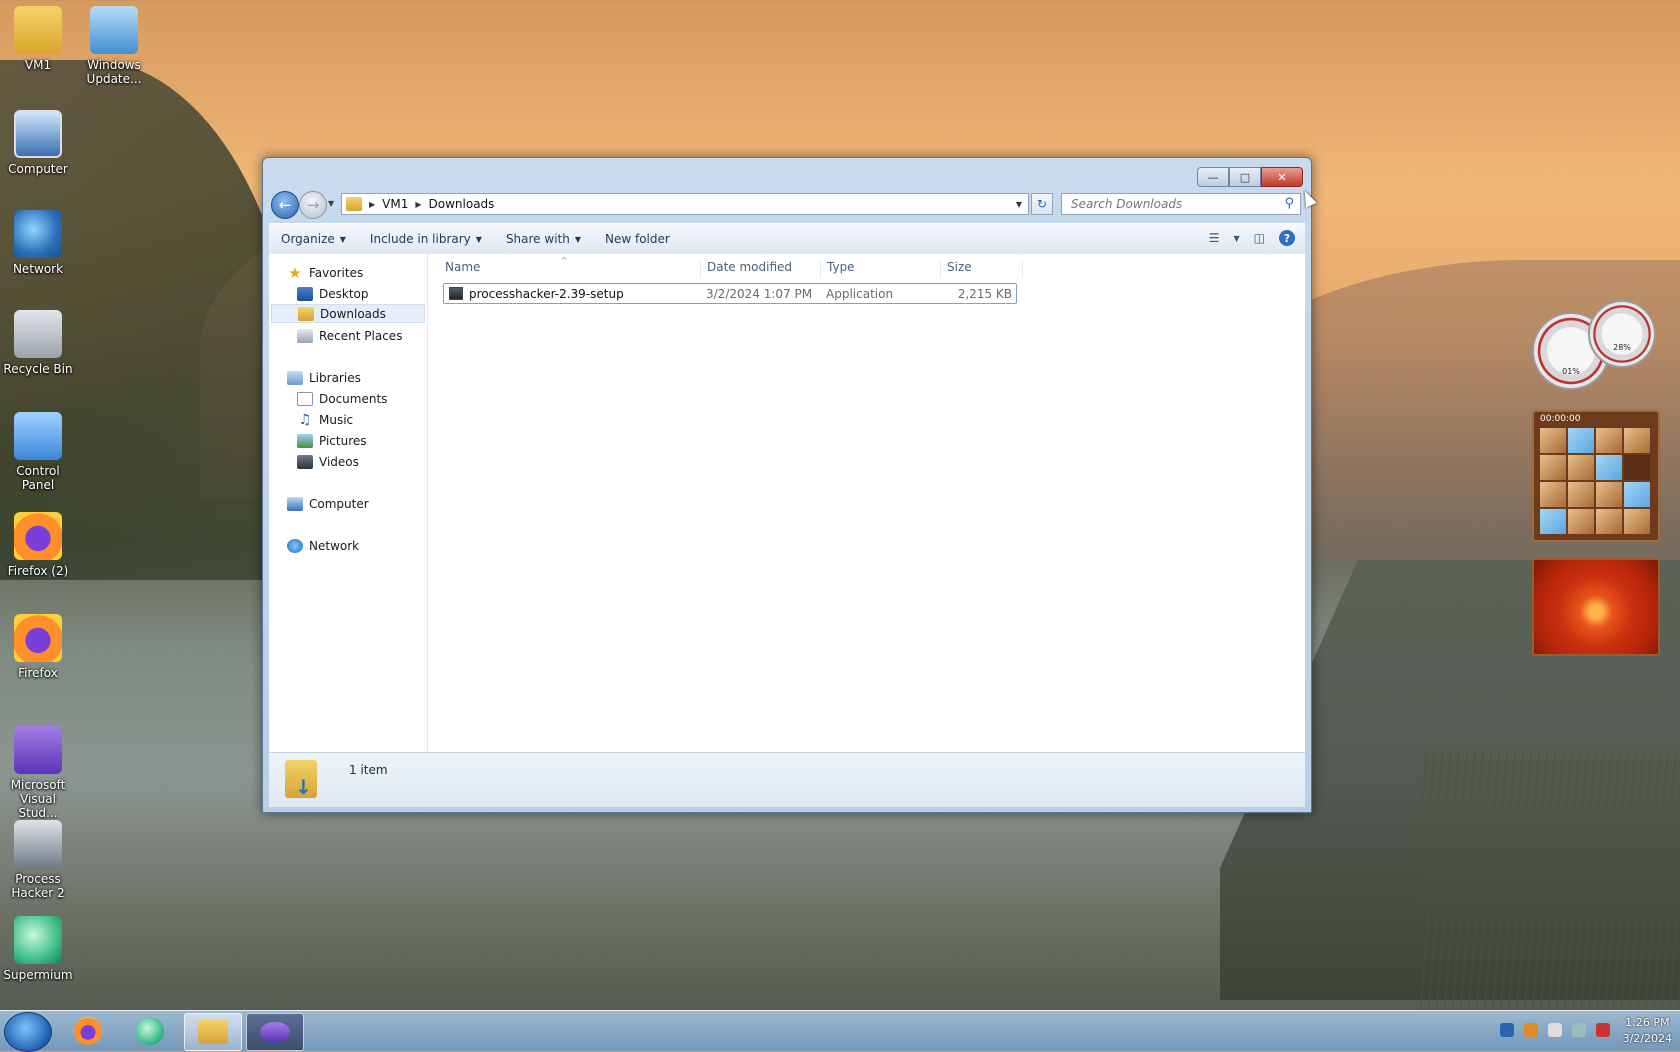 This screenshot has height=1052, width=1680. Describe the element at coordinates (324, 377) in the screenshot. I see `nav-libraries: Libraries` at that location.